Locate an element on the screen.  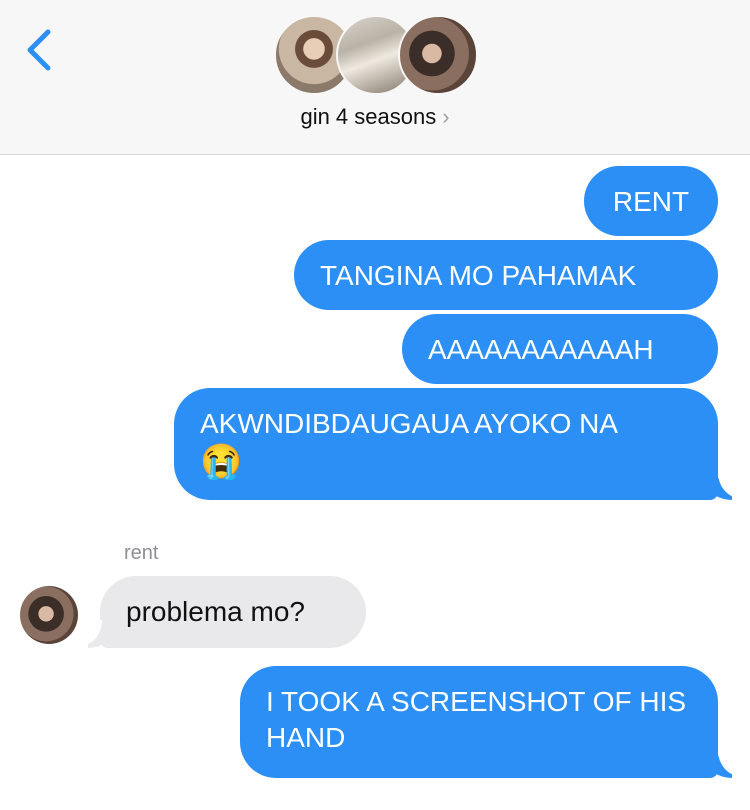
group-name: gin 4 seasons is located at coordinates (368, 116).